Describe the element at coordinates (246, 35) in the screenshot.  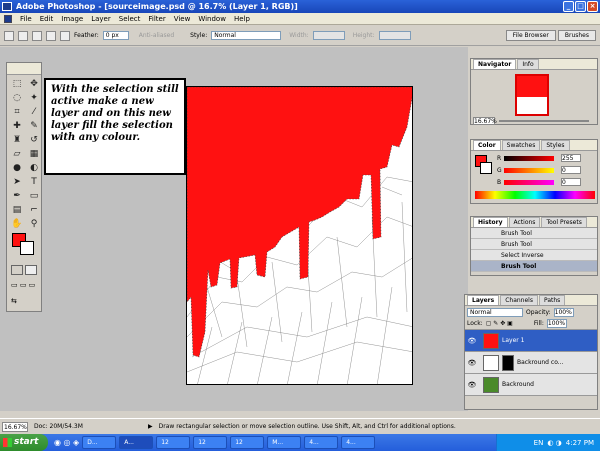
I see `style-select: Normal` at that location.